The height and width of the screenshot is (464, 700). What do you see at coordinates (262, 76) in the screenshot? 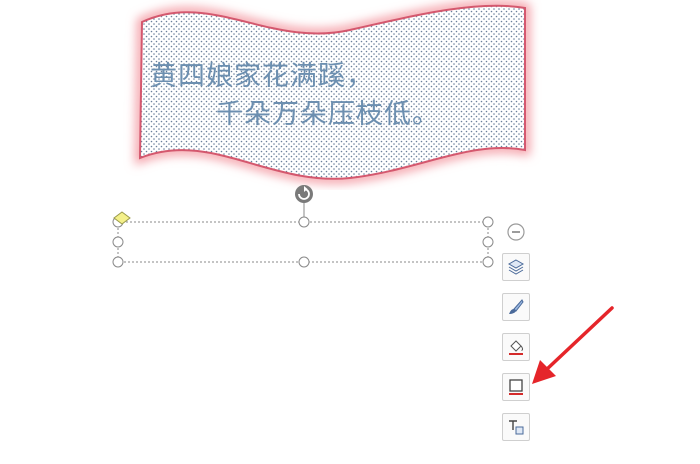
I see `poem-line-1: 黄四娘家花满蹊，` at bounding box center [262, 76].